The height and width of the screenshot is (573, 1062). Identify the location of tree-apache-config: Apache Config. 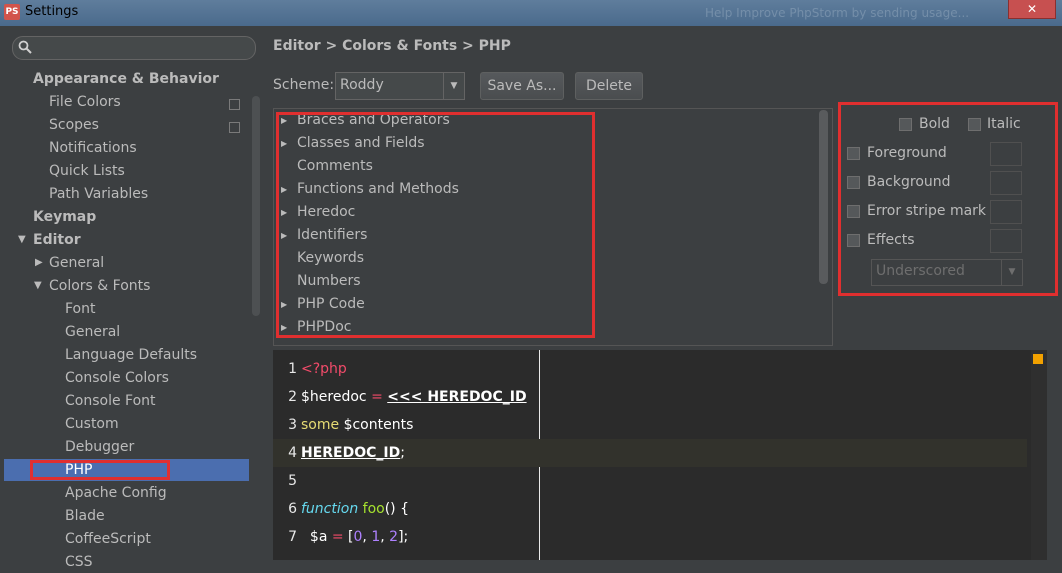
(116, 493).